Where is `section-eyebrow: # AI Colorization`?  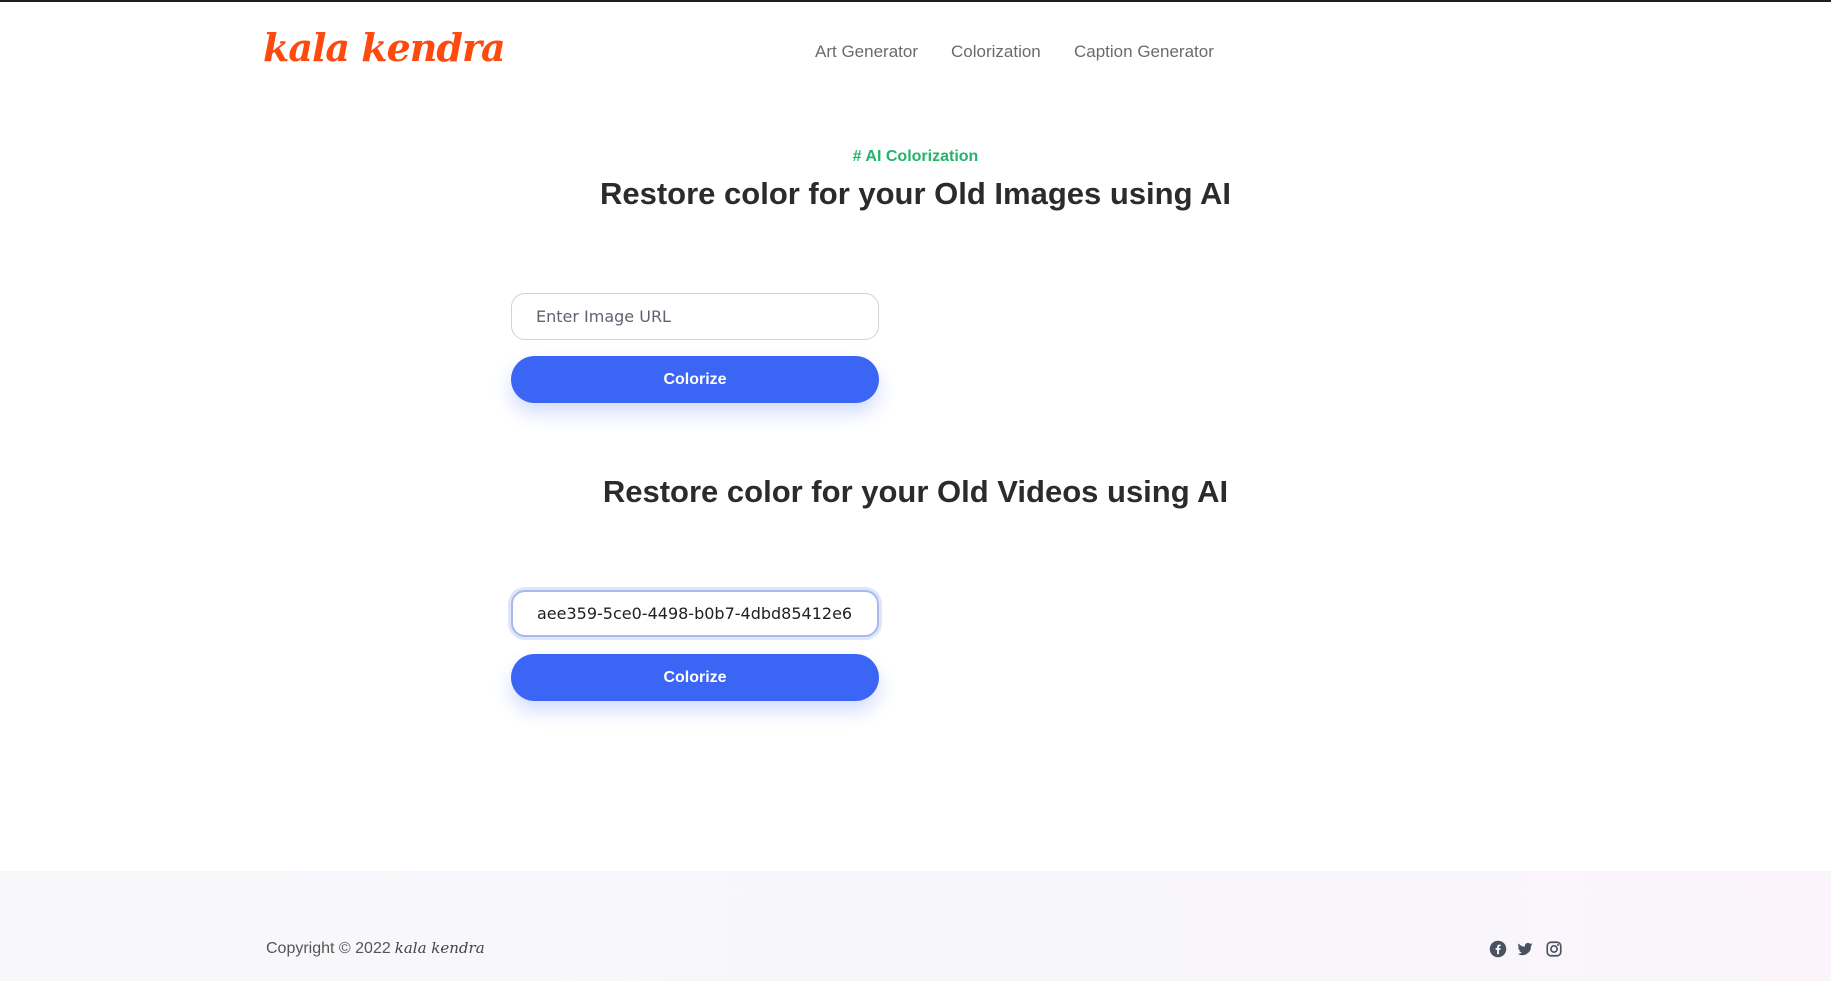 section-eyebrow: # AI Colorization is located at coordinates (915, 156).